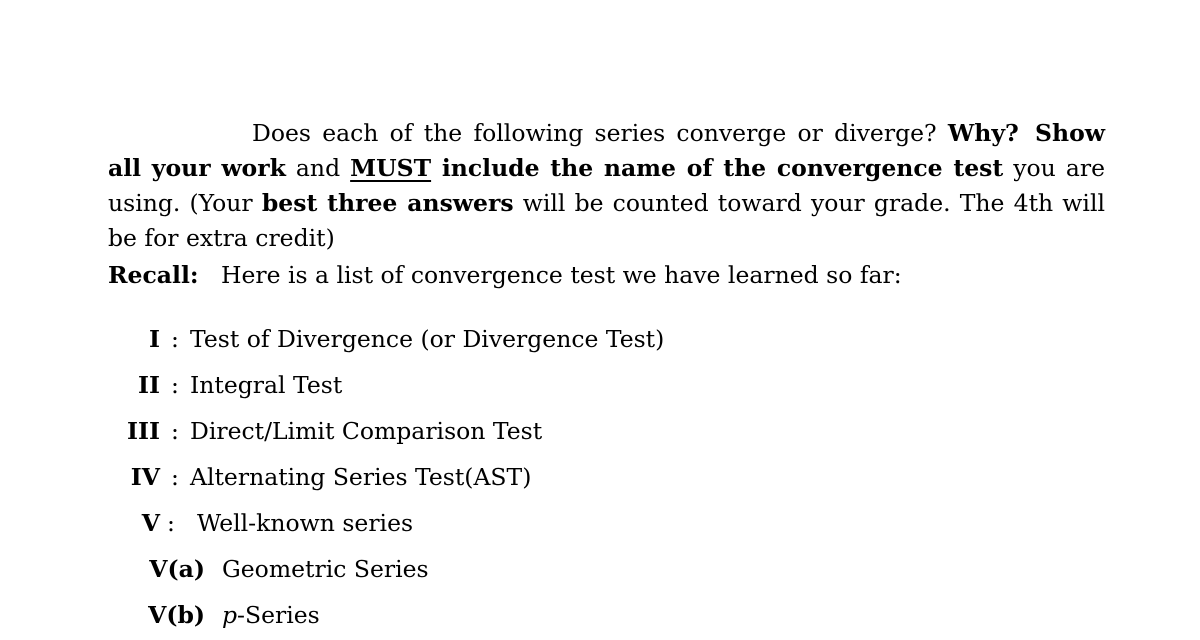 The width and height of the screenshot is (1200, 640). What do you see at coordinates (154, 339) in the screenshot?
I see `list-numeral-i: I` at bounding box center [154, 339].